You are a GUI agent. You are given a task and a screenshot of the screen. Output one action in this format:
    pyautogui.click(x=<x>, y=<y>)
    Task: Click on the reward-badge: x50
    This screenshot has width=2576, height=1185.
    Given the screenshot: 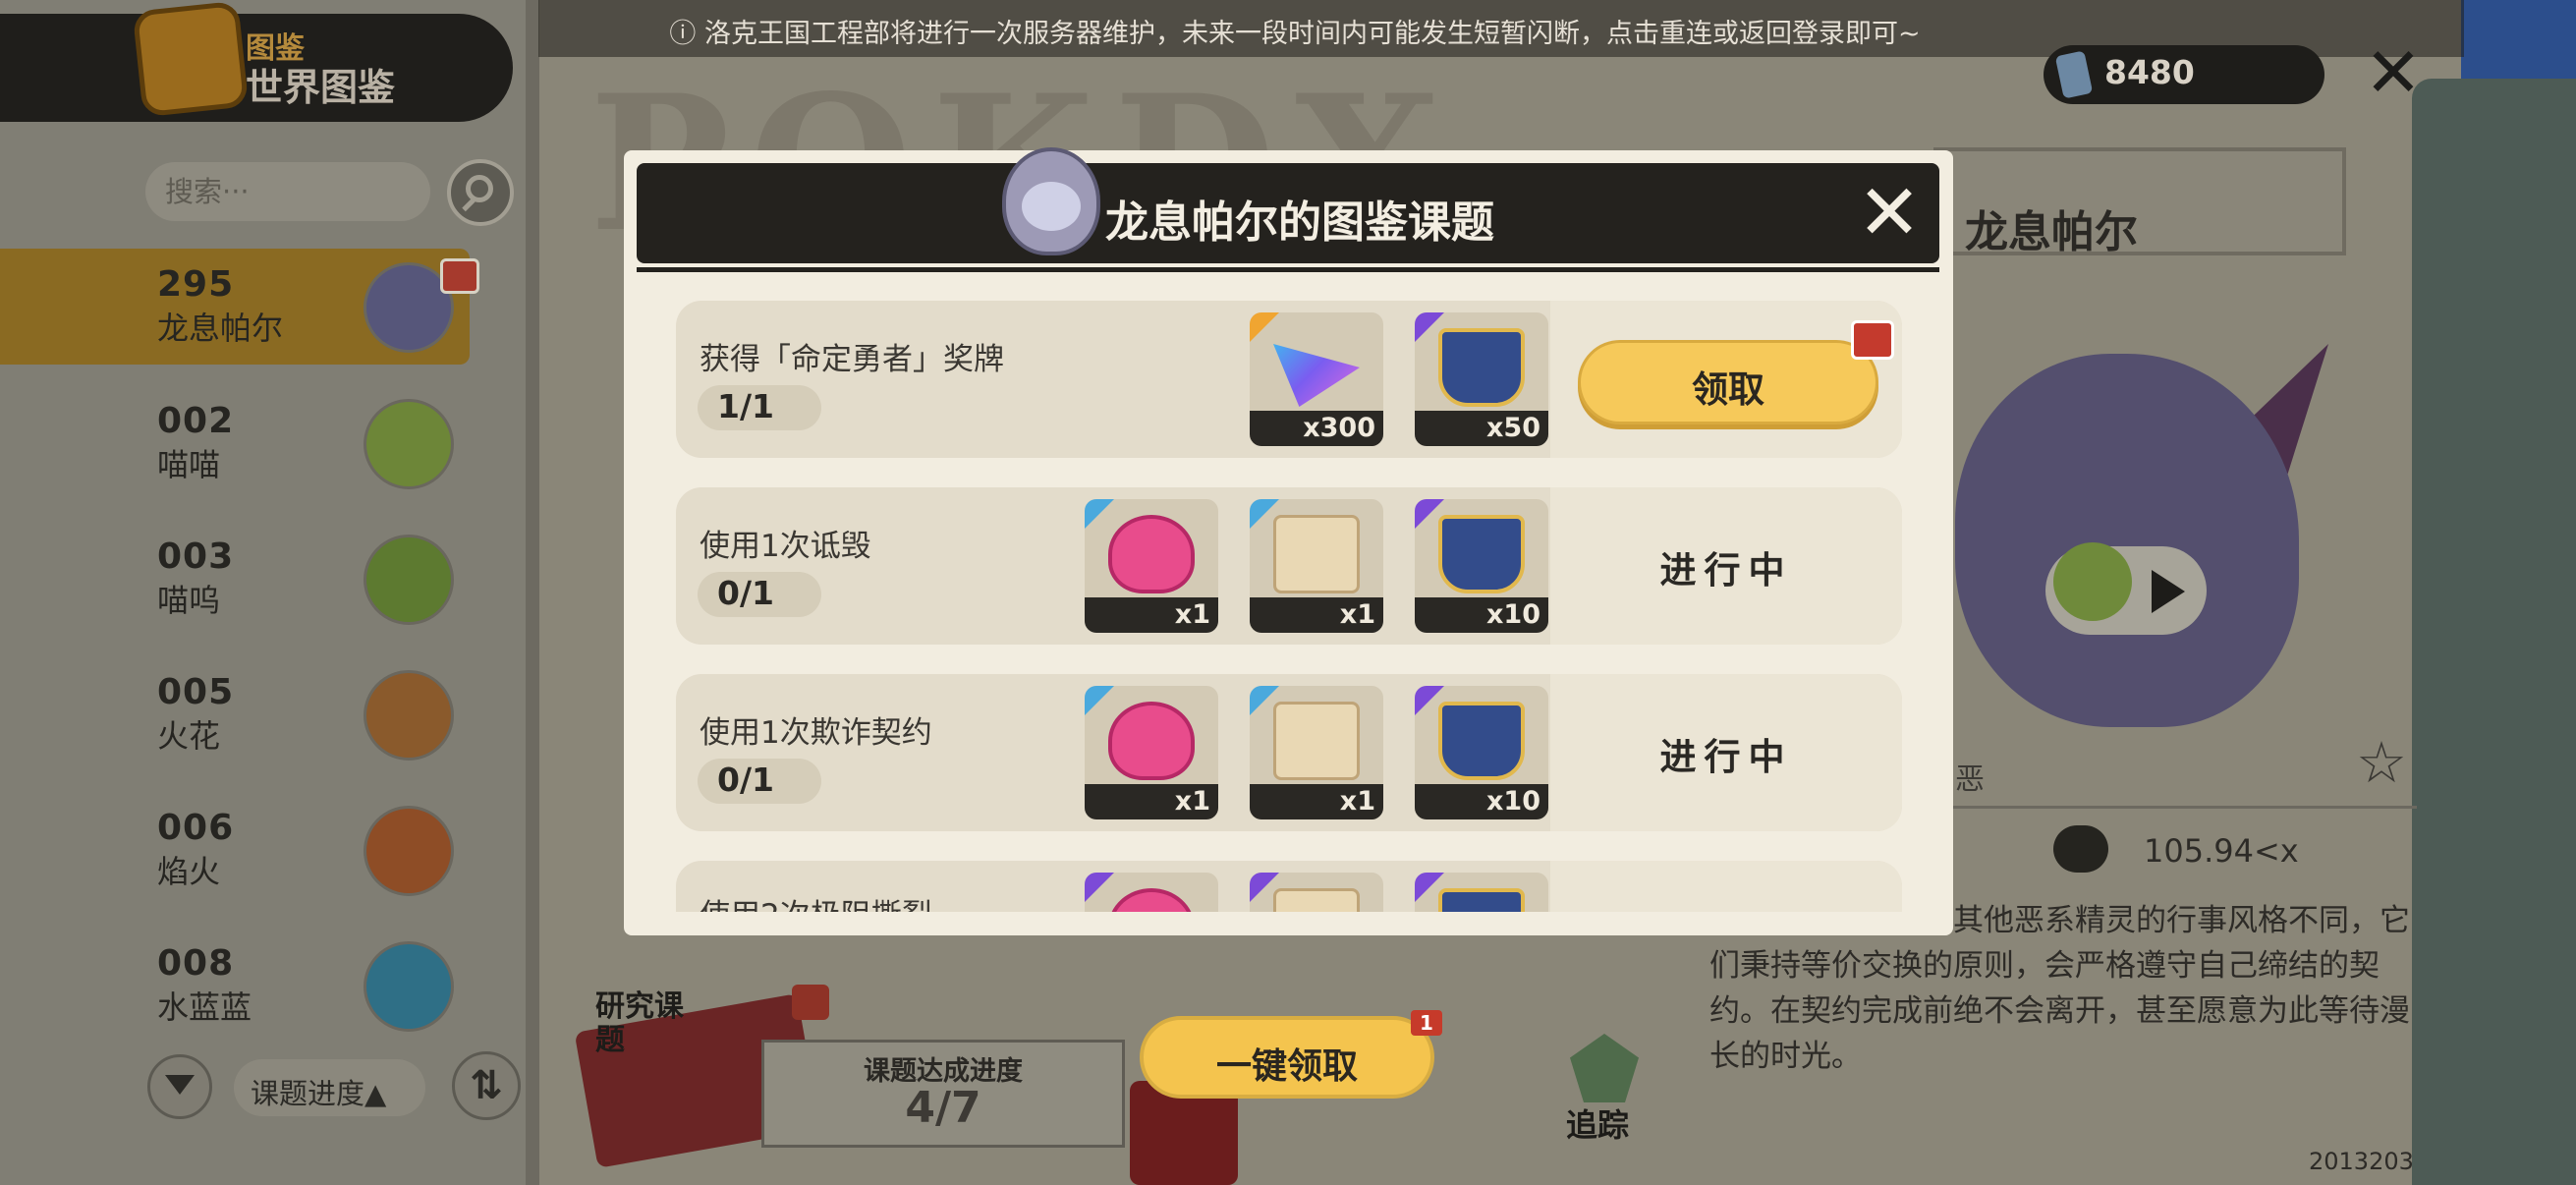 What is the action you would take?
    pyautogui.click(x=1481, y=379)
    